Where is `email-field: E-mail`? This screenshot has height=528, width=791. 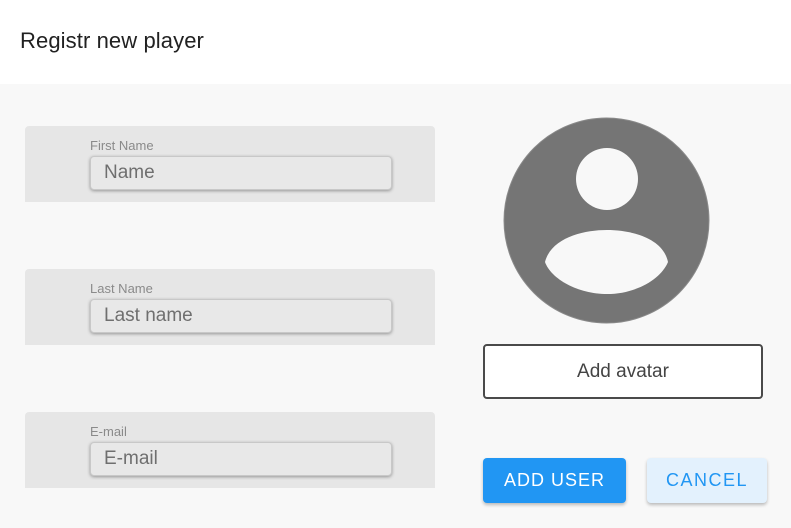 email-field: E-mail is located at coordinates (230, 450).